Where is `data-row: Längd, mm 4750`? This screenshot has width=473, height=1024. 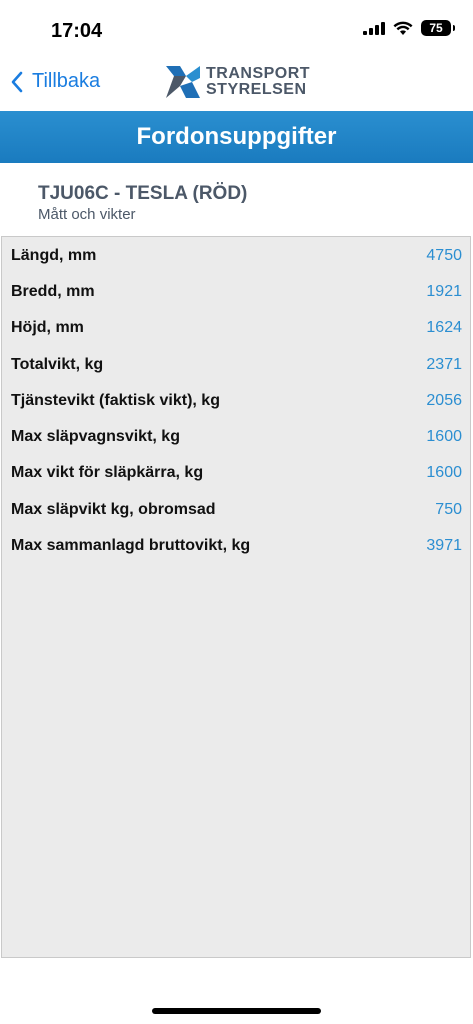 data-row: Längd, mm 4750 is located at coordinates (236, 256).